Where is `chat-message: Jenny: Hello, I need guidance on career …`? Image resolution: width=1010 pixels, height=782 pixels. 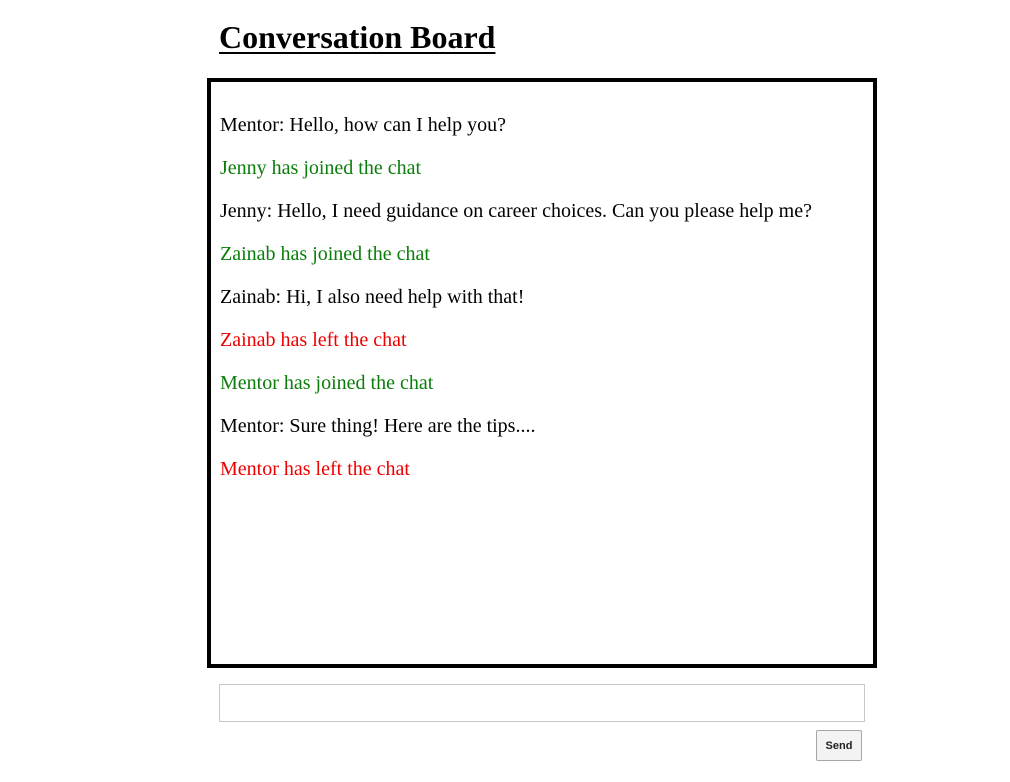 chat-message: Jenny: Hello, I need guidance on career … is located at coordinates (516, 211).